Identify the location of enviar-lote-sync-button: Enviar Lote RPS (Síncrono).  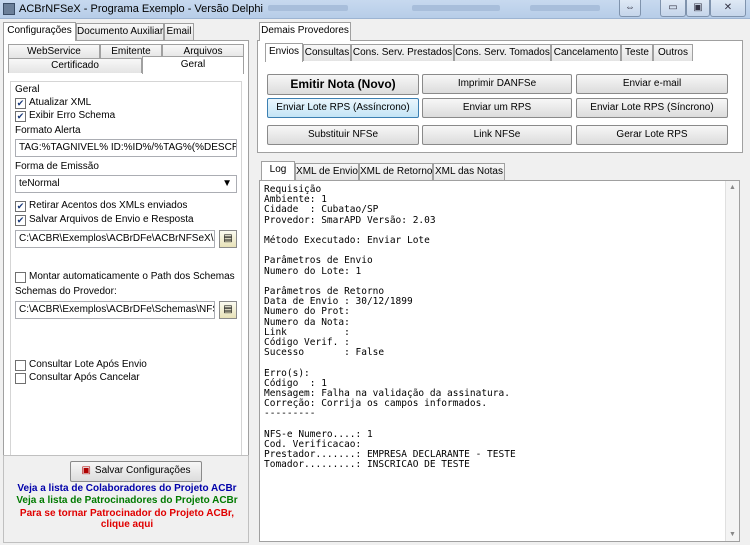
(652, 108).